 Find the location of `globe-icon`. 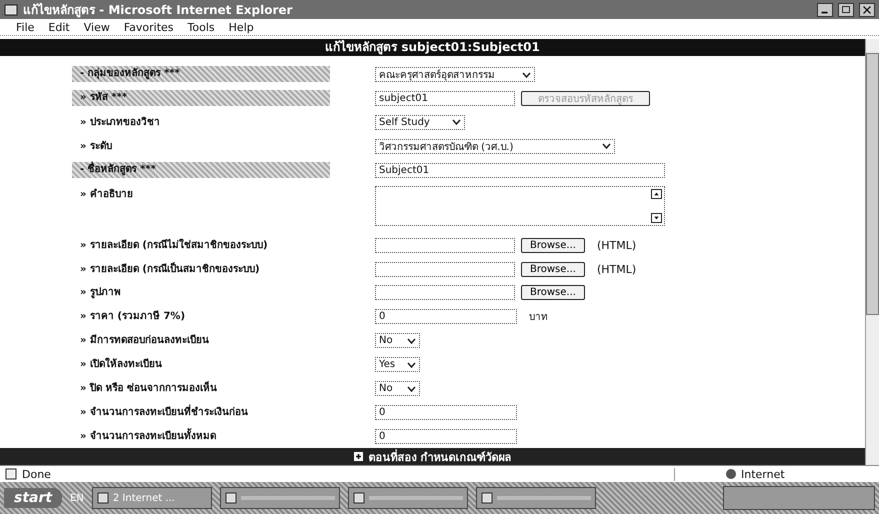

globe-icon is located at coordinates (731, 474).